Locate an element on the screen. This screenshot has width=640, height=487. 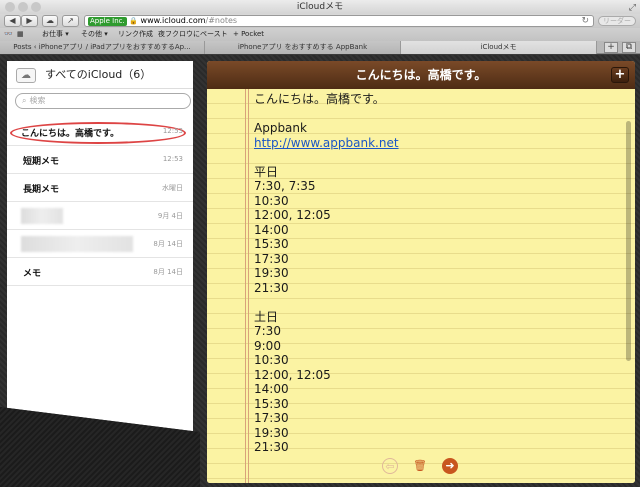
share-button: ↗ is located at coordinates (70, 21).